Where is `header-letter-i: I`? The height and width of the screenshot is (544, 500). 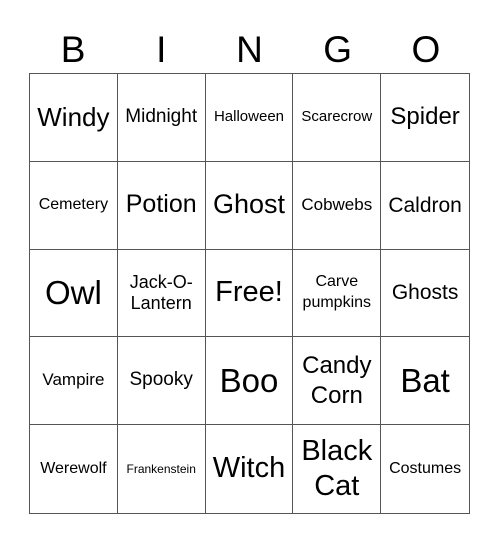
header-letter-i: I is located at coordinates (161, 49).